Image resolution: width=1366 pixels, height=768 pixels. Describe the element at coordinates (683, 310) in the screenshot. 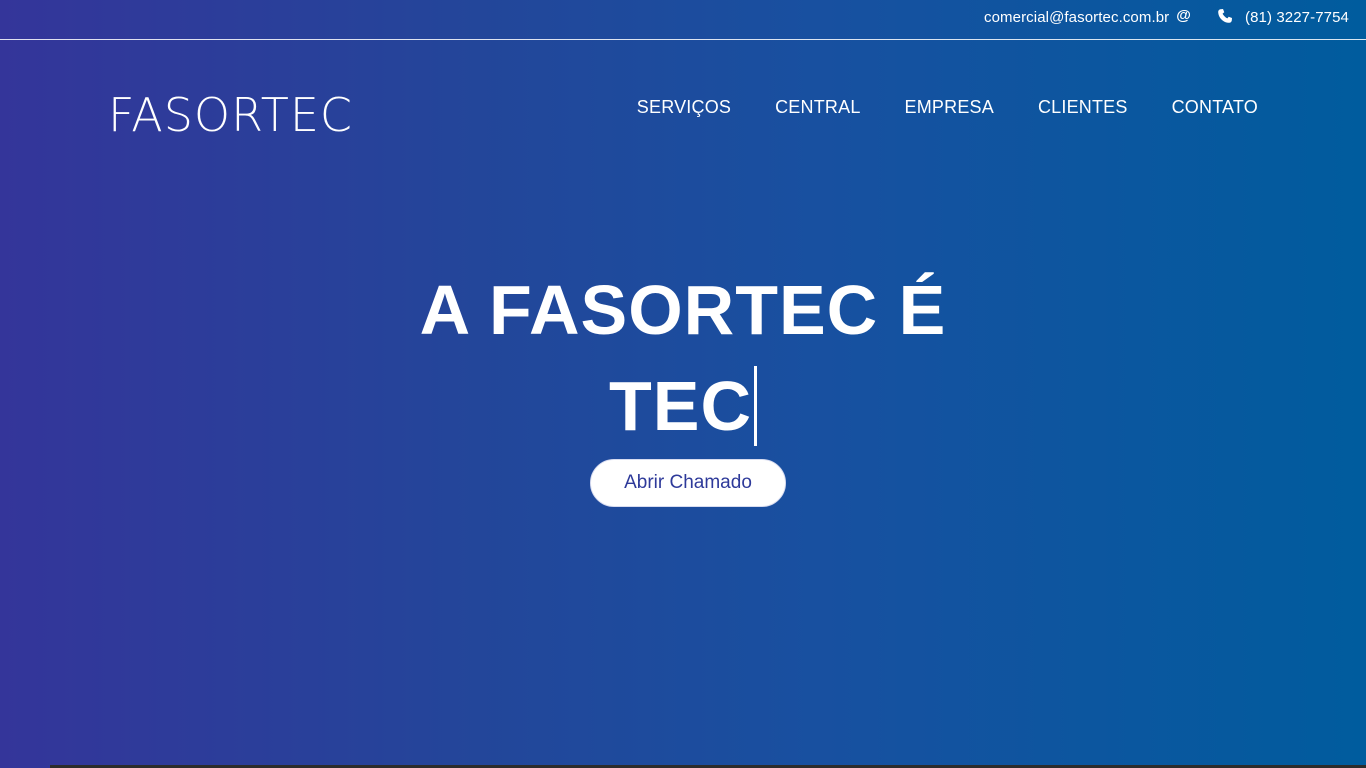

I see `hero-line-1: A FASORTEC É` at that location.